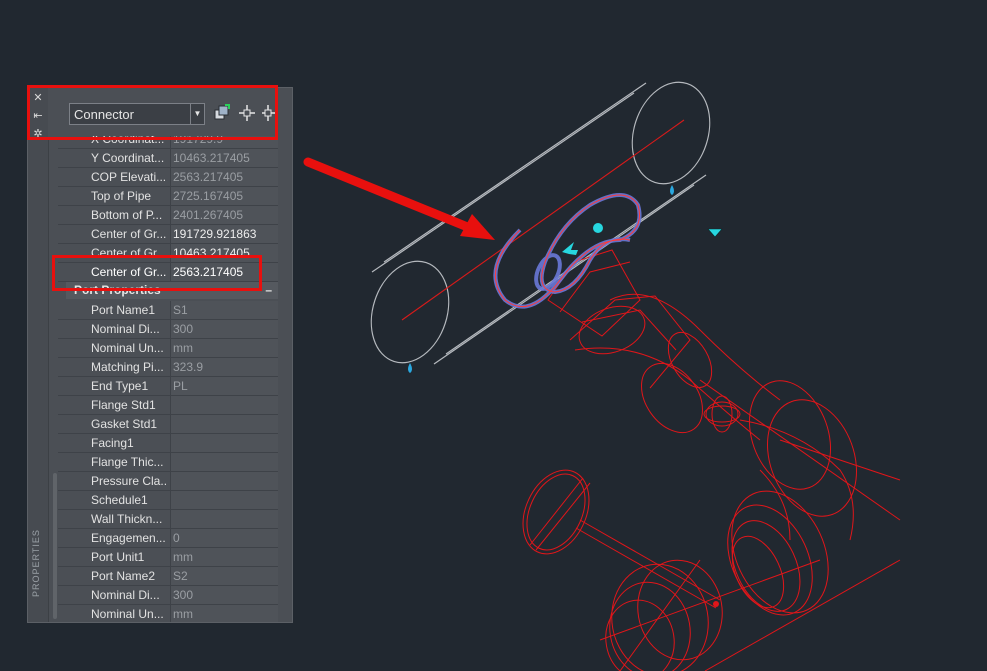 Image resolution: width=987 pixels, height=671 pixels. Describe the element at coordinates (157, 273) in the screenshot. I see `annotation-box-property` at that location.